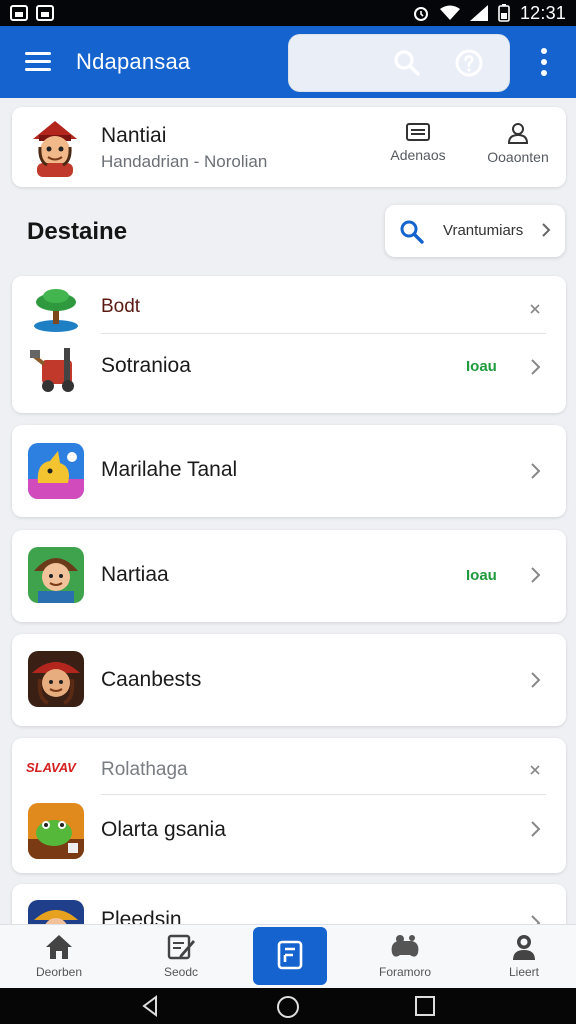 This screenshot has width=576, height=1024. Describe the element at coordinates (418, 142) in the screenshot. I see `profile-action-adenaos: Adenaos` at that location.